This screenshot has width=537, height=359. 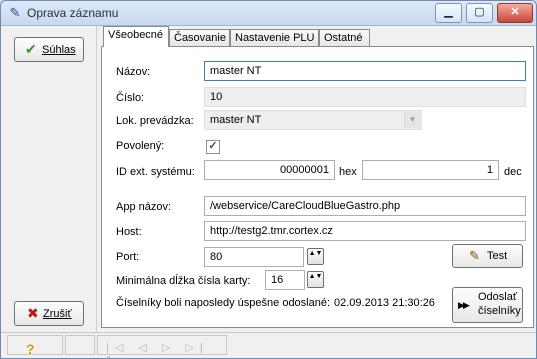 I want to click on send-lists-label-line1: Odoslať, so click(x=497, y=297).